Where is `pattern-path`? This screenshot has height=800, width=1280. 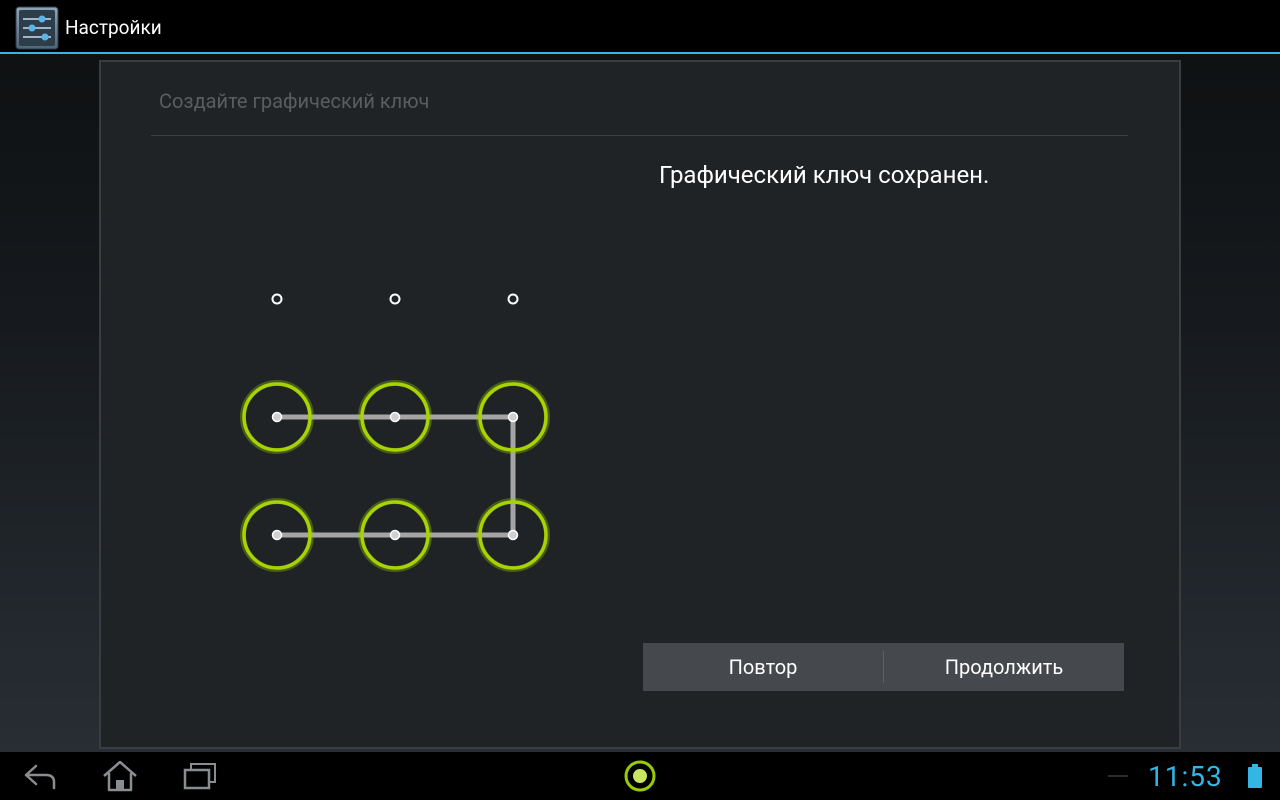 pattern-path is located at coordinates (396, 476).